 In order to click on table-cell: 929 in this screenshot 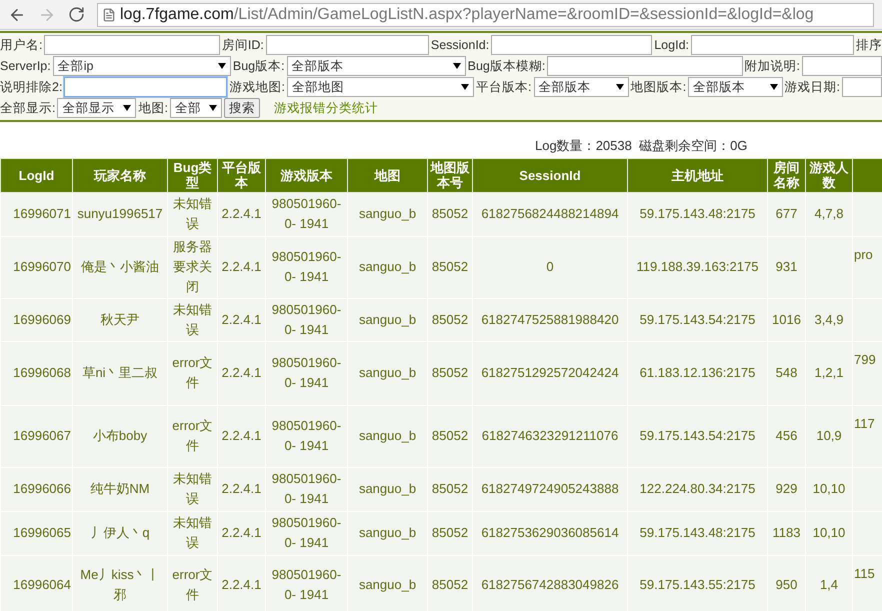, I will do `click(787, 489)`.